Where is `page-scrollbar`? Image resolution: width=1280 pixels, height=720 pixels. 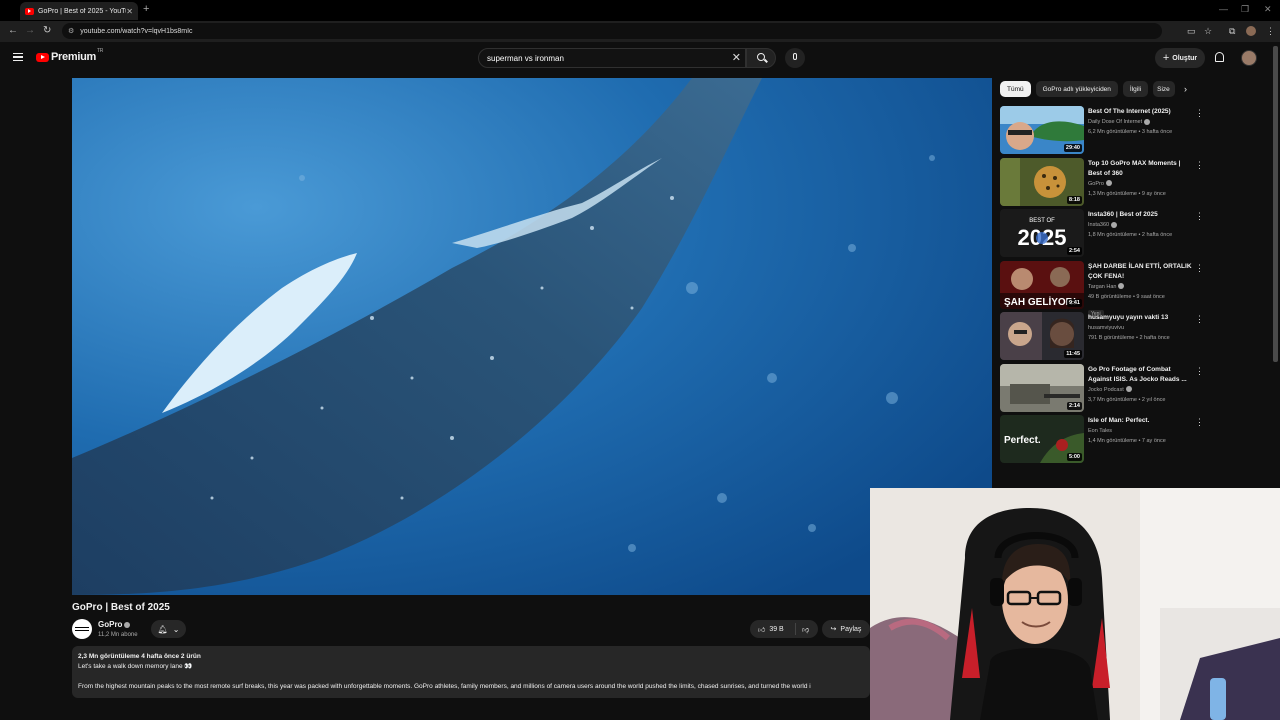 page-scrollbar is located at coordinates (1275, 204).